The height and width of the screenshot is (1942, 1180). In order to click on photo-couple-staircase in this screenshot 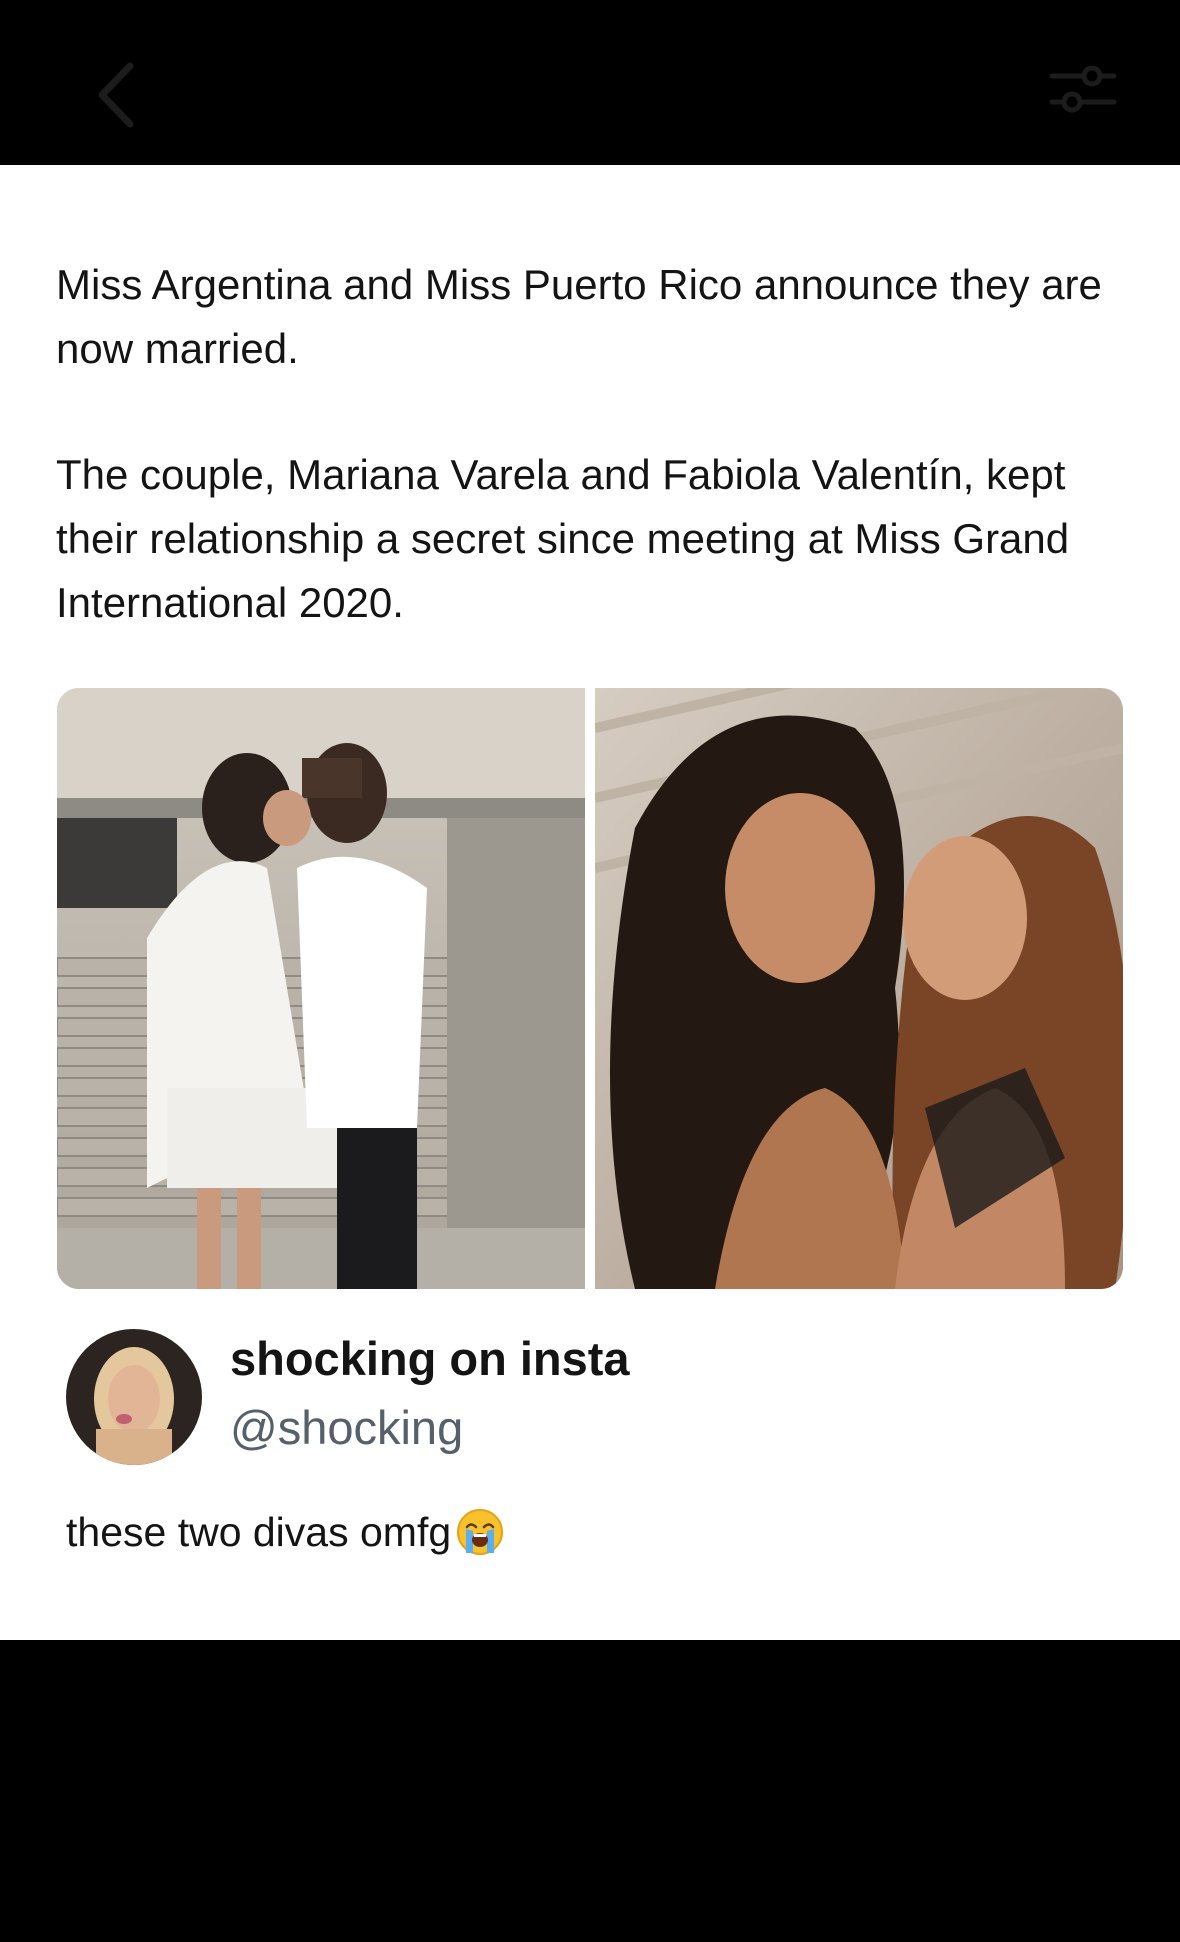, I will do `click(321, 988)`.